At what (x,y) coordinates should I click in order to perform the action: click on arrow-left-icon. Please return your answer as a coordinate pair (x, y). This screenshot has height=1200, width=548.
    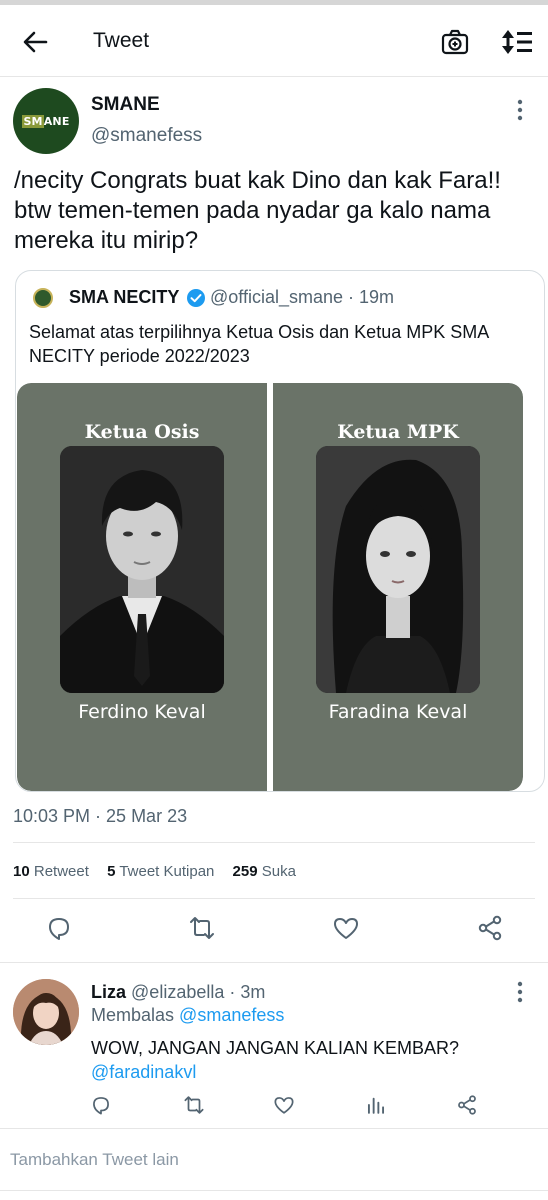
    Looking at the image, I should click on (35, 42).